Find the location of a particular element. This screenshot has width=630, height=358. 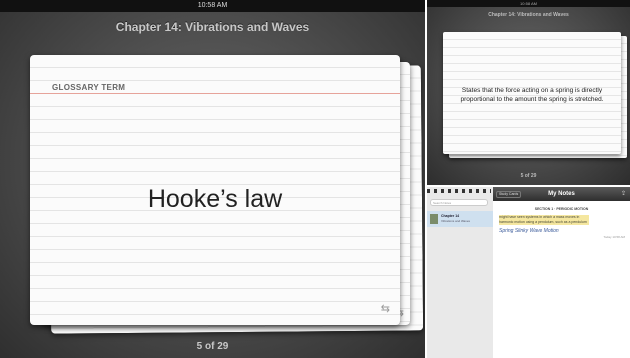

nav-title: My Notes is located at coordinates (561, 194).